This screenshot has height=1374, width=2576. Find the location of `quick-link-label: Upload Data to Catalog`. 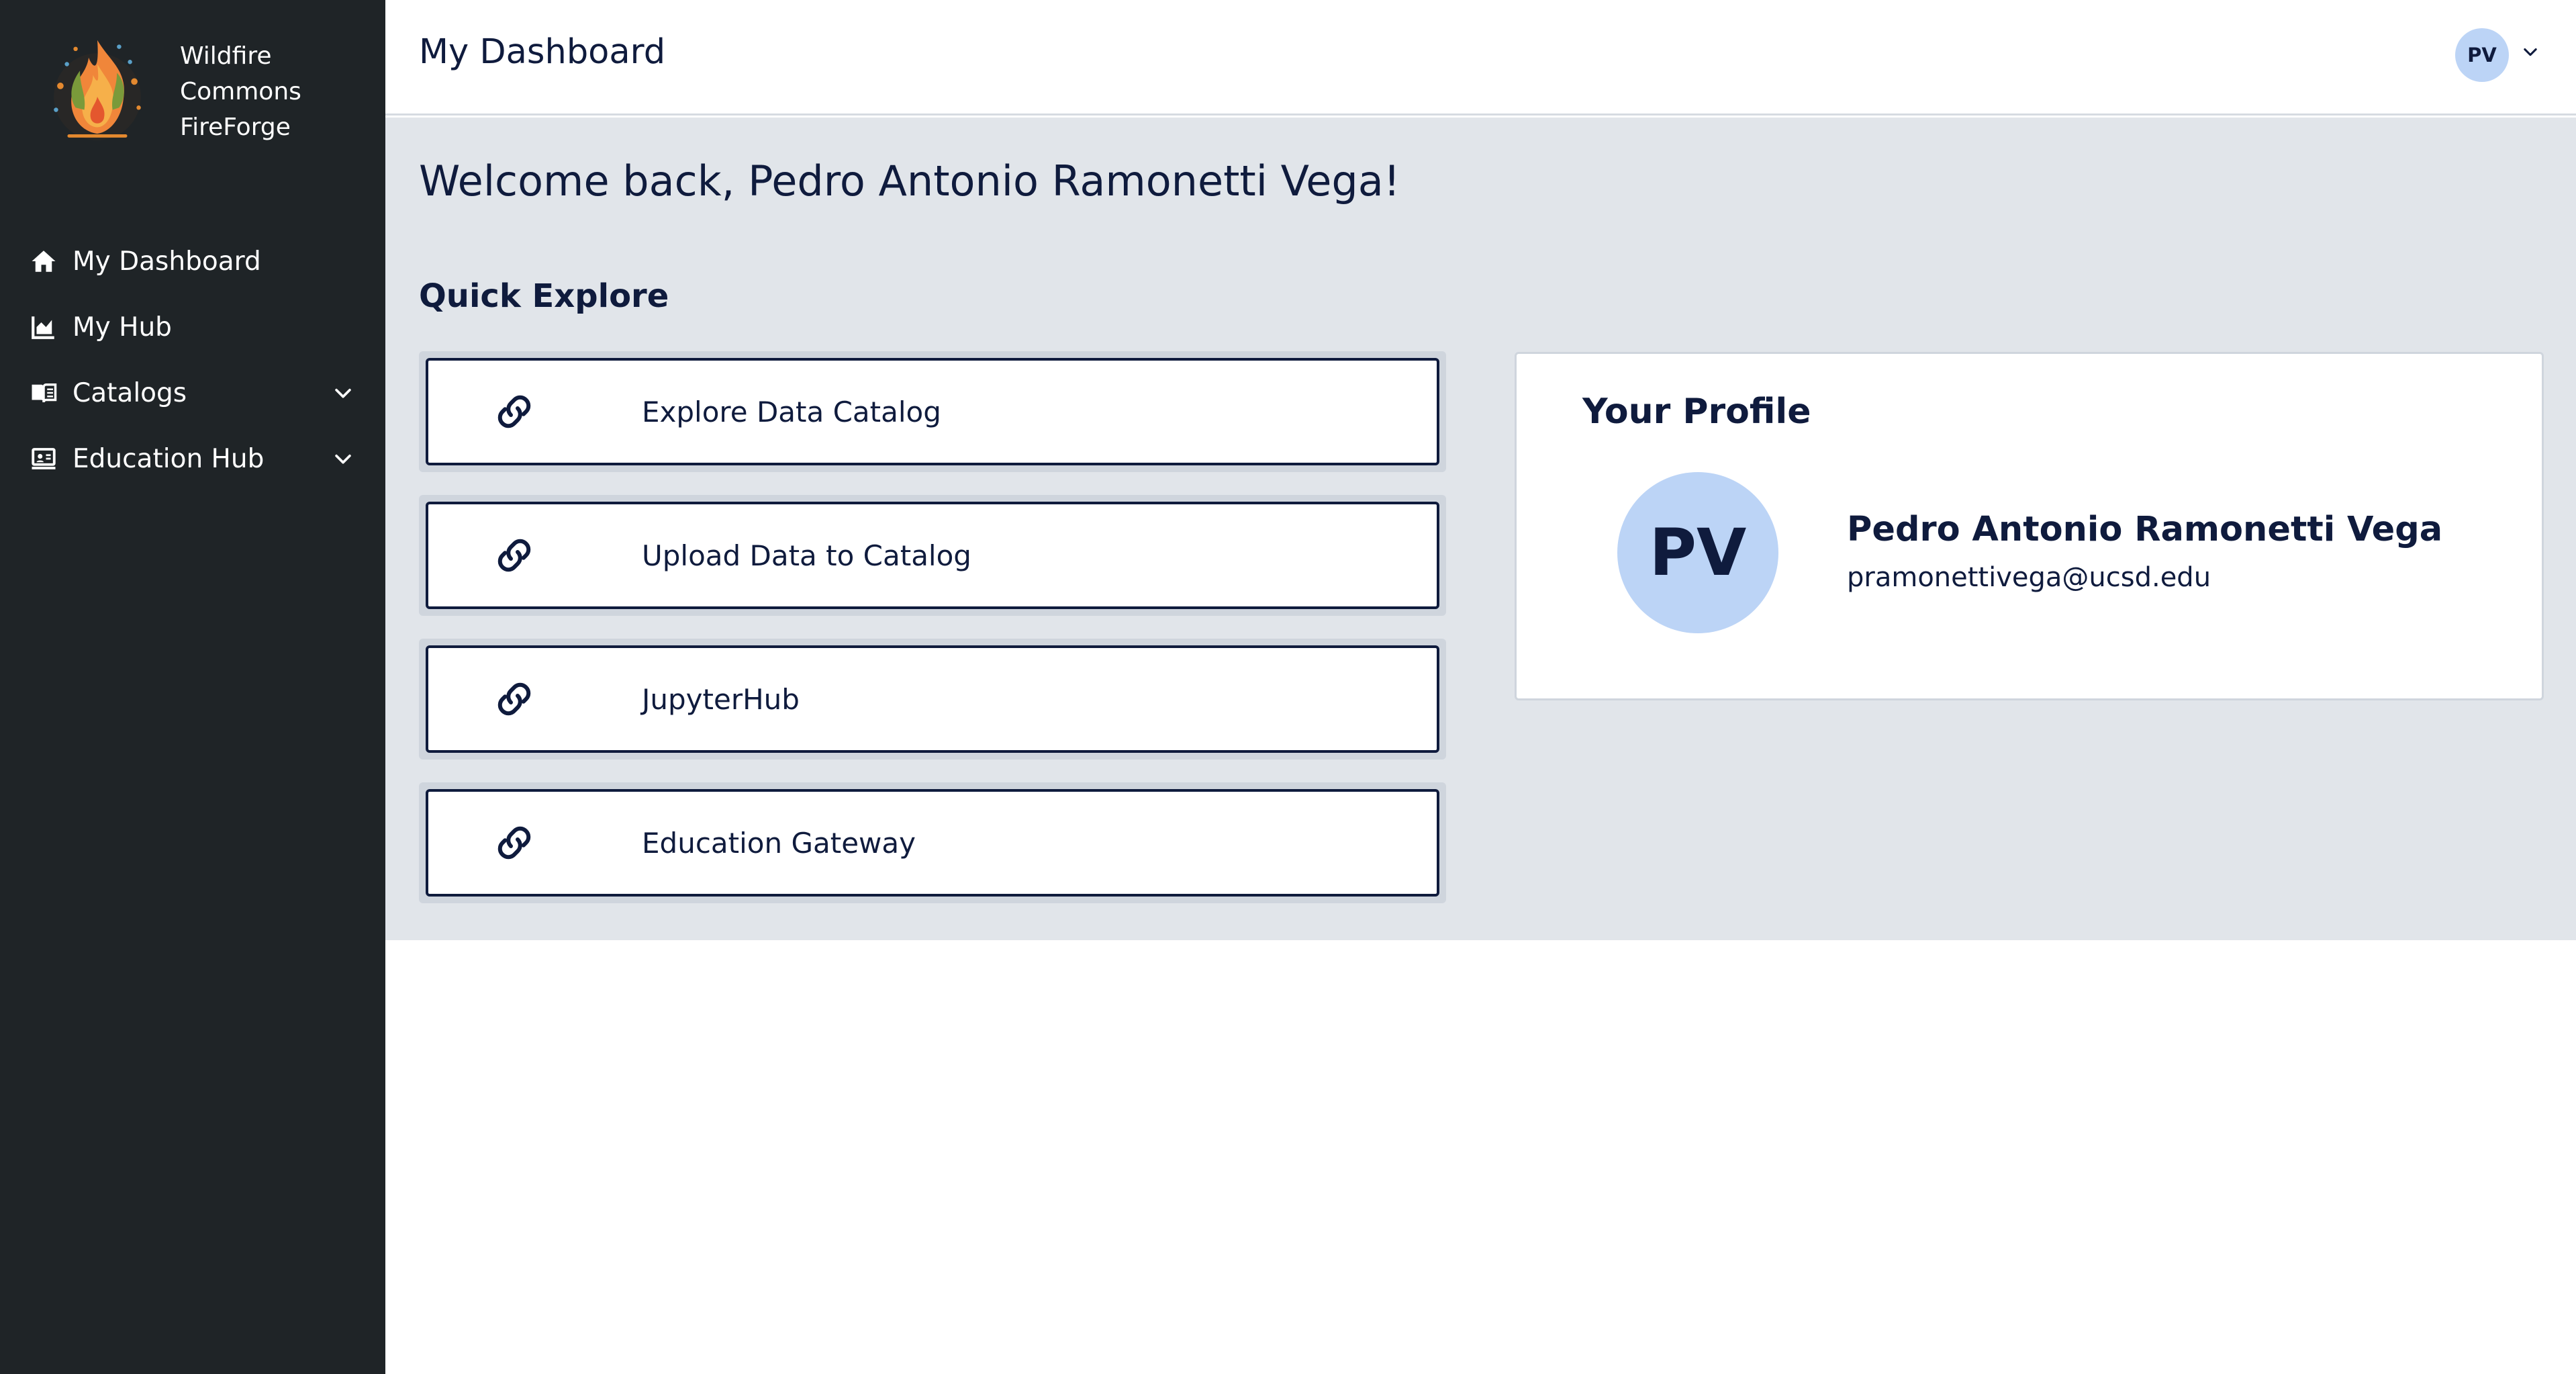

quick-link-label: Upload Data to Catalog is located at coordinates (806, 555).